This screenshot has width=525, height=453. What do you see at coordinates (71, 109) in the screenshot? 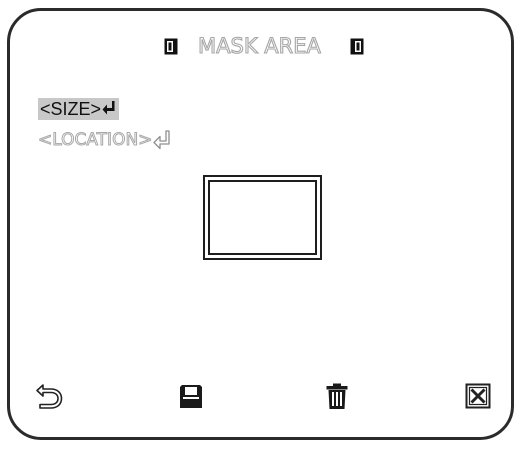
I see `menu-item-size-label: <SIZE>` at bounding box center [71, 109].